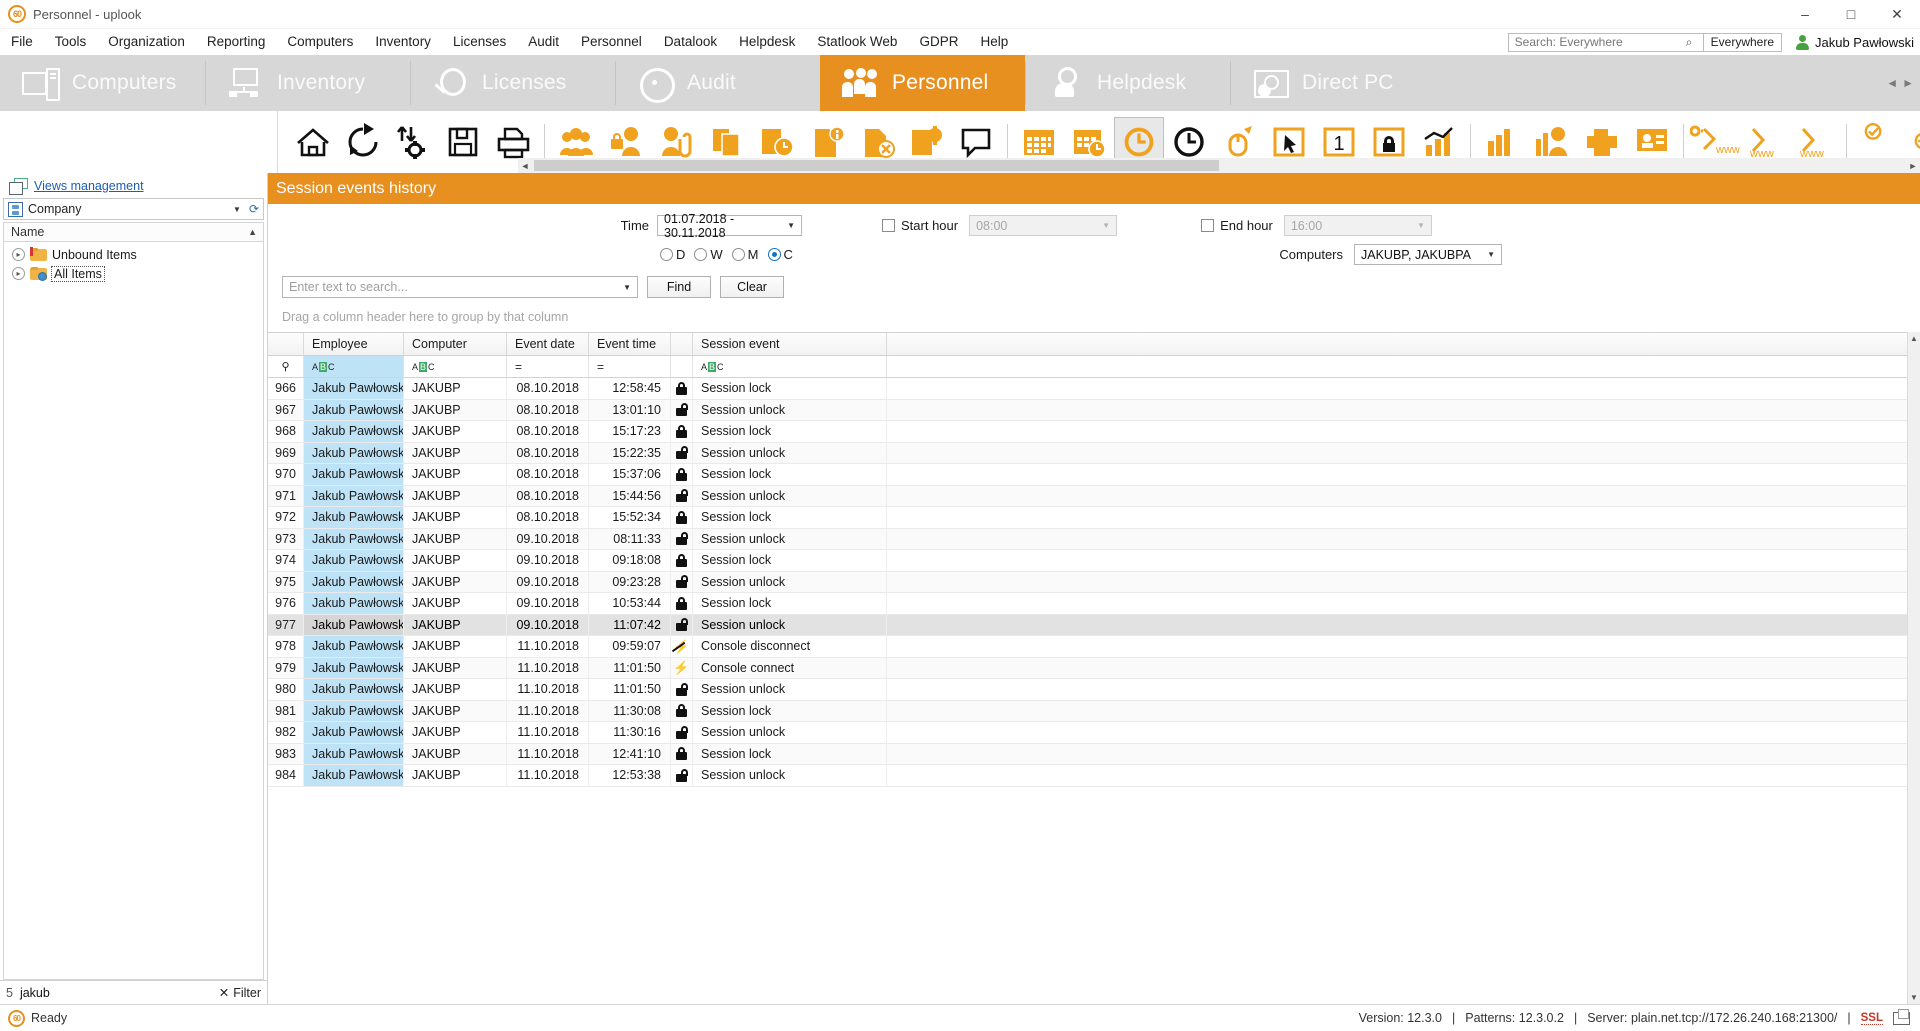 The height and width of the screenshot is (1031, 1920). What do you see at coordinates (630, 366) in the screenshot?
I see `filter-event-time: =` at bounding box center [630, 366].